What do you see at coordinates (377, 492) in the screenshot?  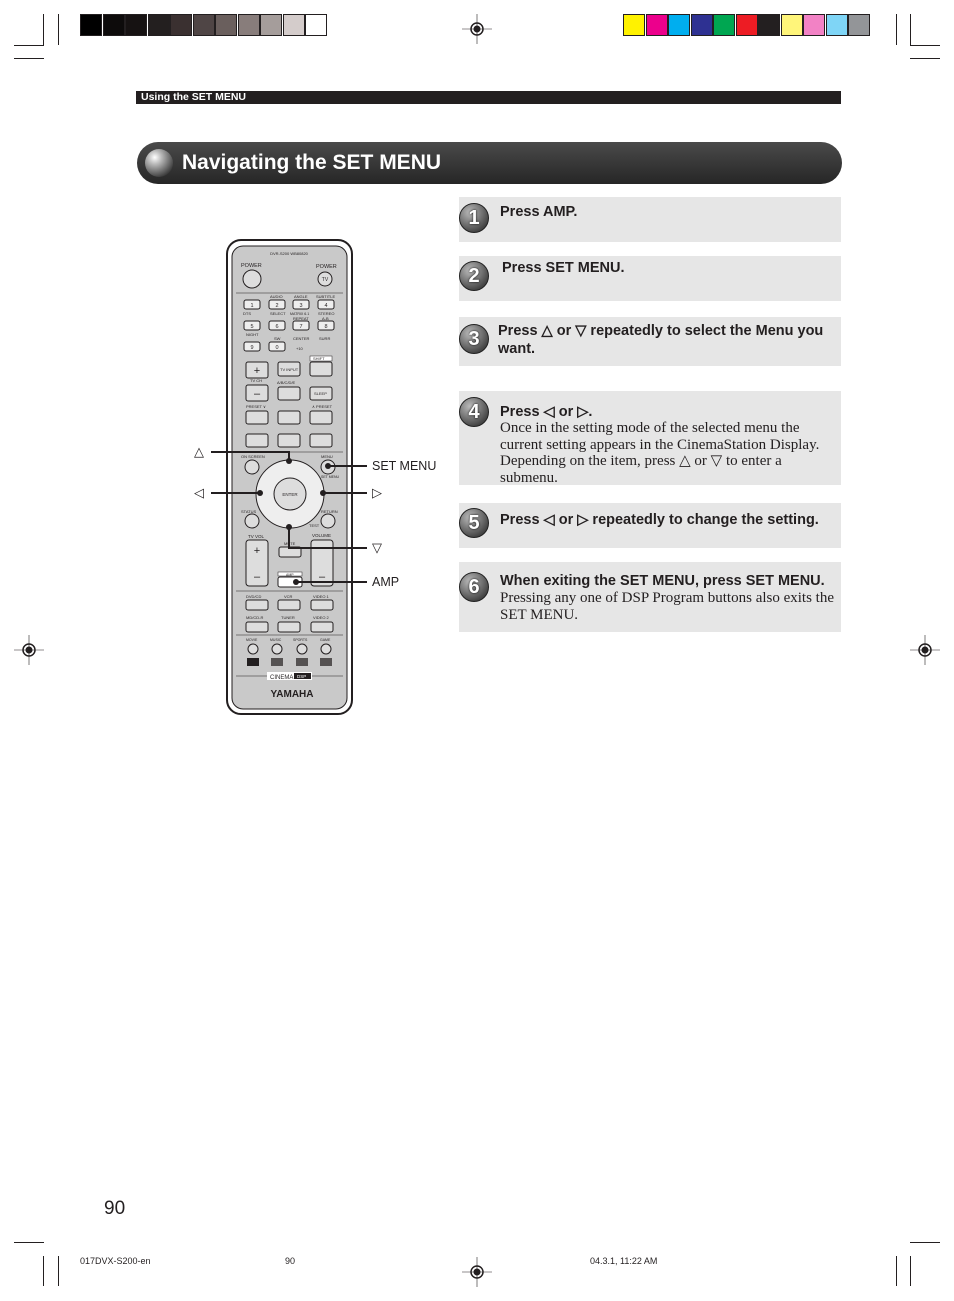 I see `callout-right: ▷` at bounding box center [377, 492].